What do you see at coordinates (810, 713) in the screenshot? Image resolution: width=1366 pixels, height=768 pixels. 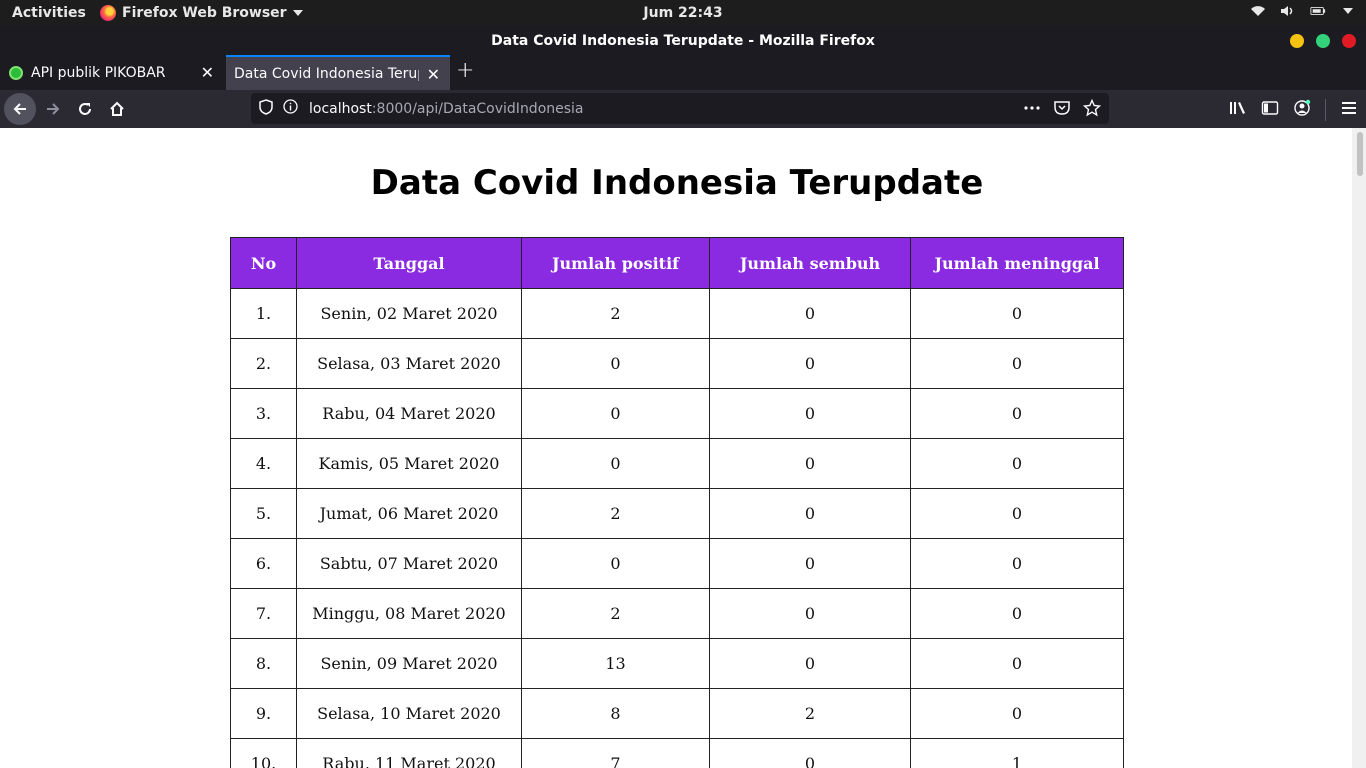 I see `cell-sembuh: 2` at bounding box center [810, 713].